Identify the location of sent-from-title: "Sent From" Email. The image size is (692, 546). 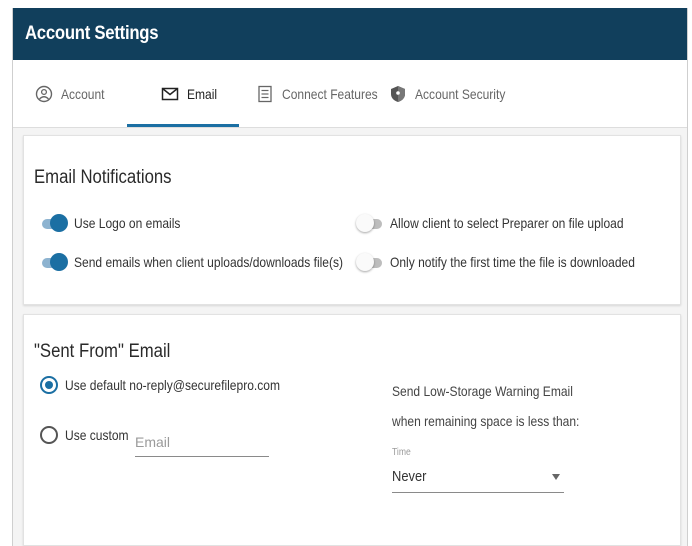
(102, 351).